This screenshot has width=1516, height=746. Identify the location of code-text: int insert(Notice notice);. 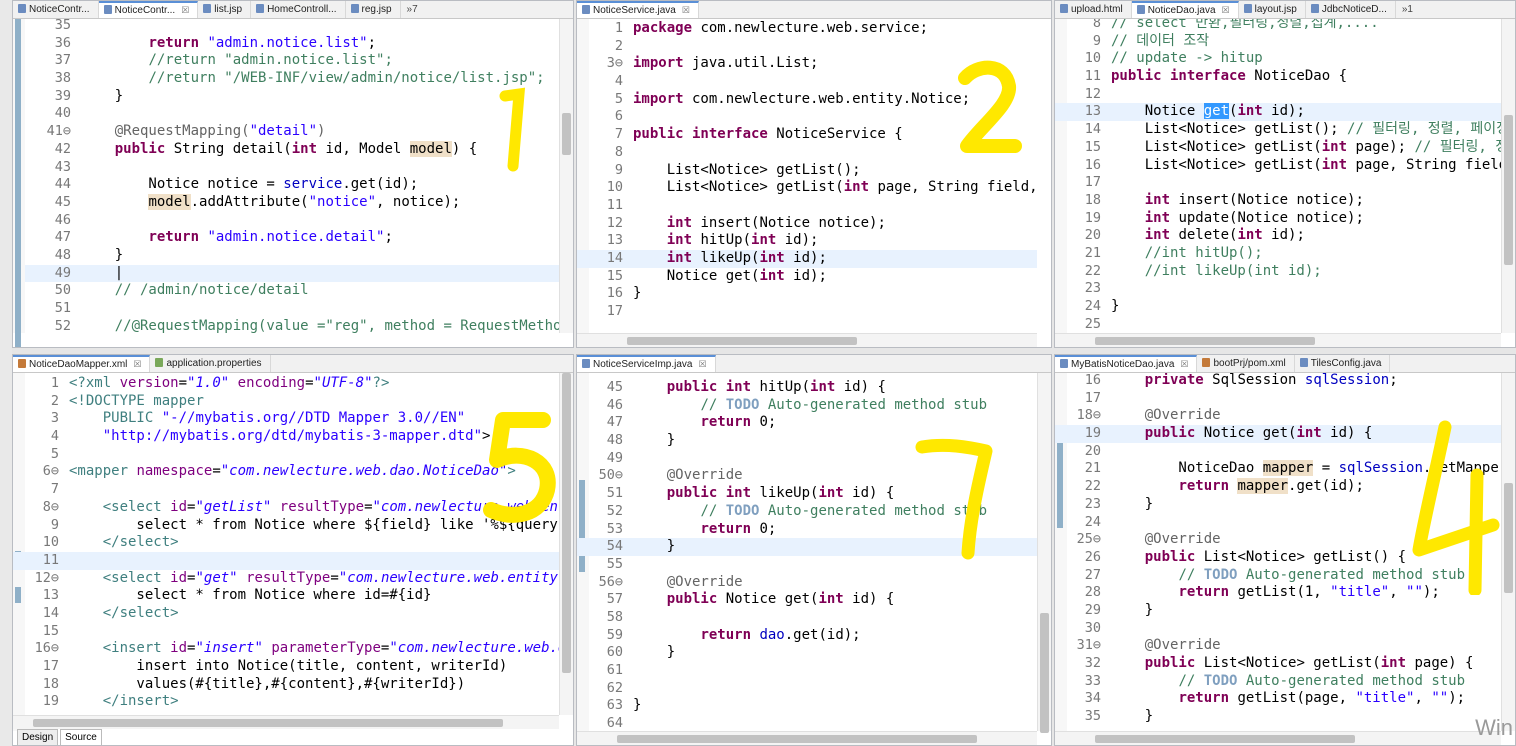
(776, 222).